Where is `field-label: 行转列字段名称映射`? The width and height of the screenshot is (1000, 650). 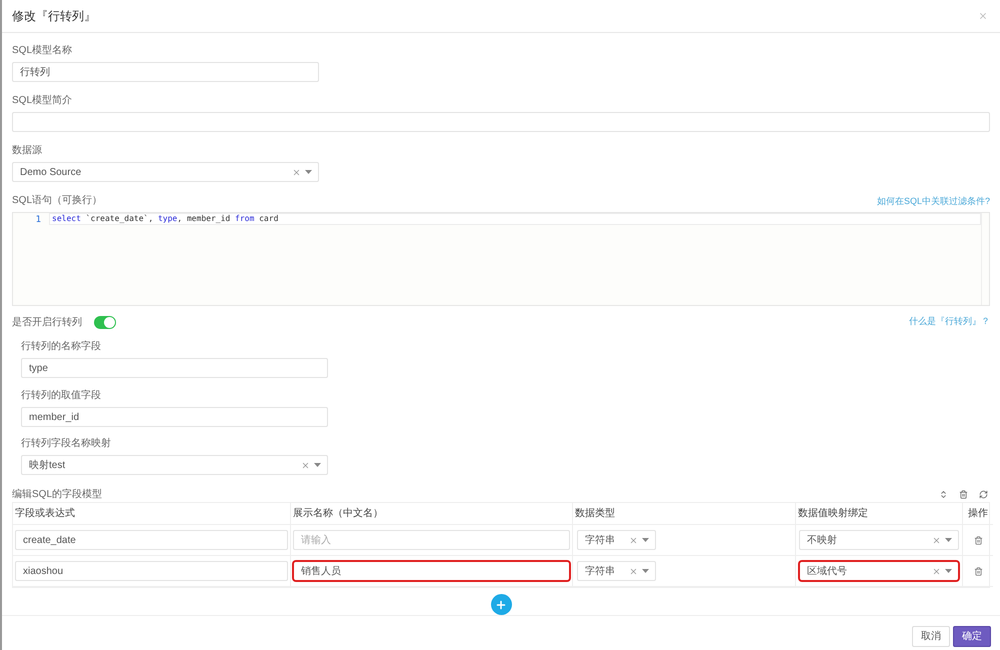
field-label: 行转列字段名称映射 is located at coordinates (66, 444).